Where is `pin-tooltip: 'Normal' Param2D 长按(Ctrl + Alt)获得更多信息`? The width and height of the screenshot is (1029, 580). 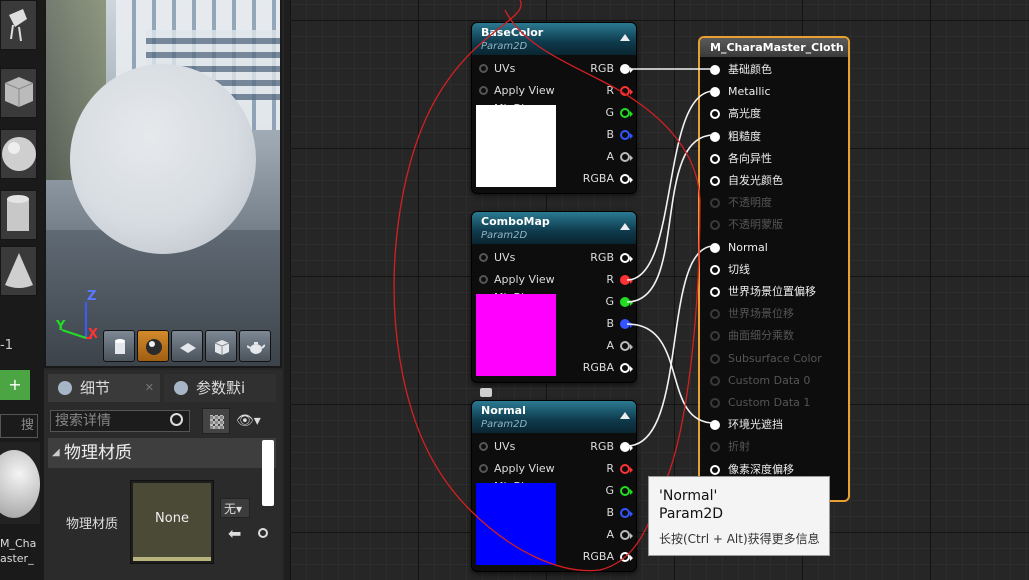
pin-tooltip: 'Normal' Param2D 长按(Ctrl + Alt)获得更多信息 is located at coordinates (739, 516).